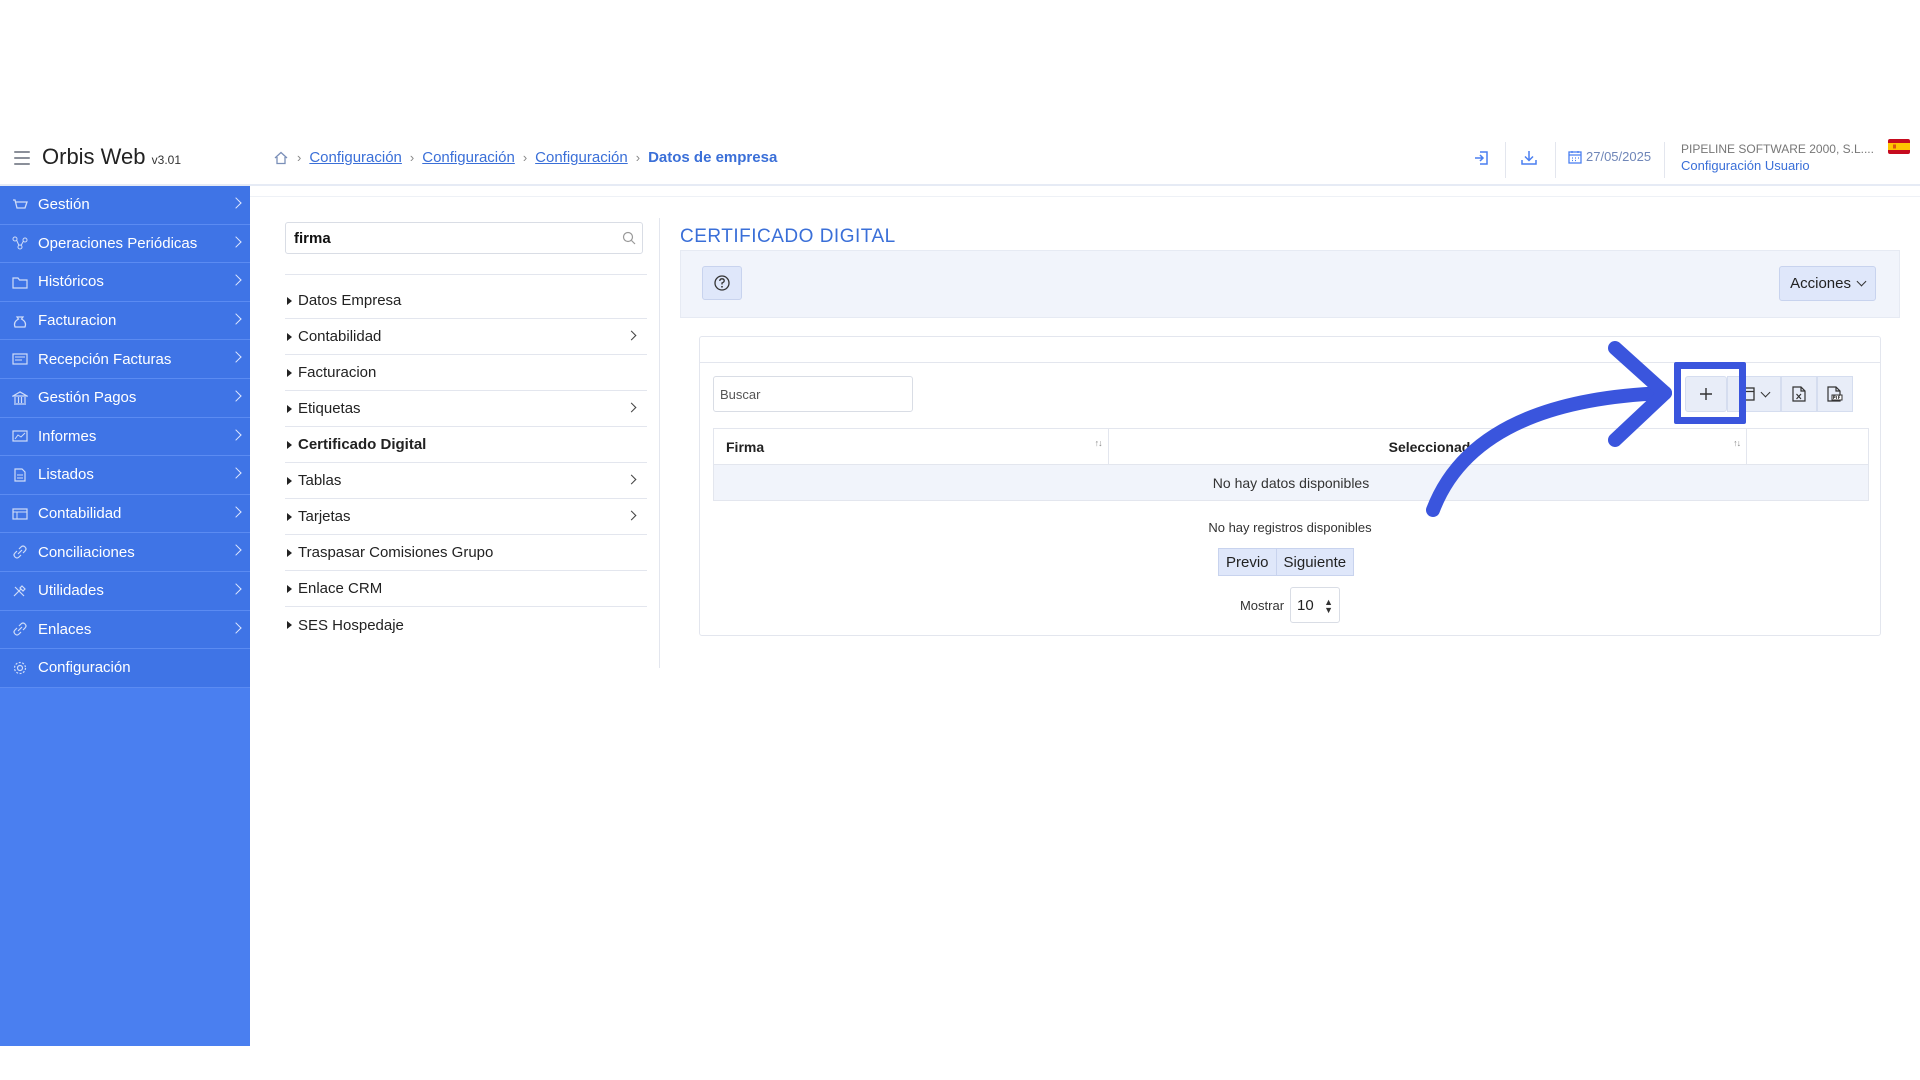 The width and height of the screenshot is (1920, 1080). I want to click on sidebar-item-label: Operaciones Periódicas, so click(118, 243).